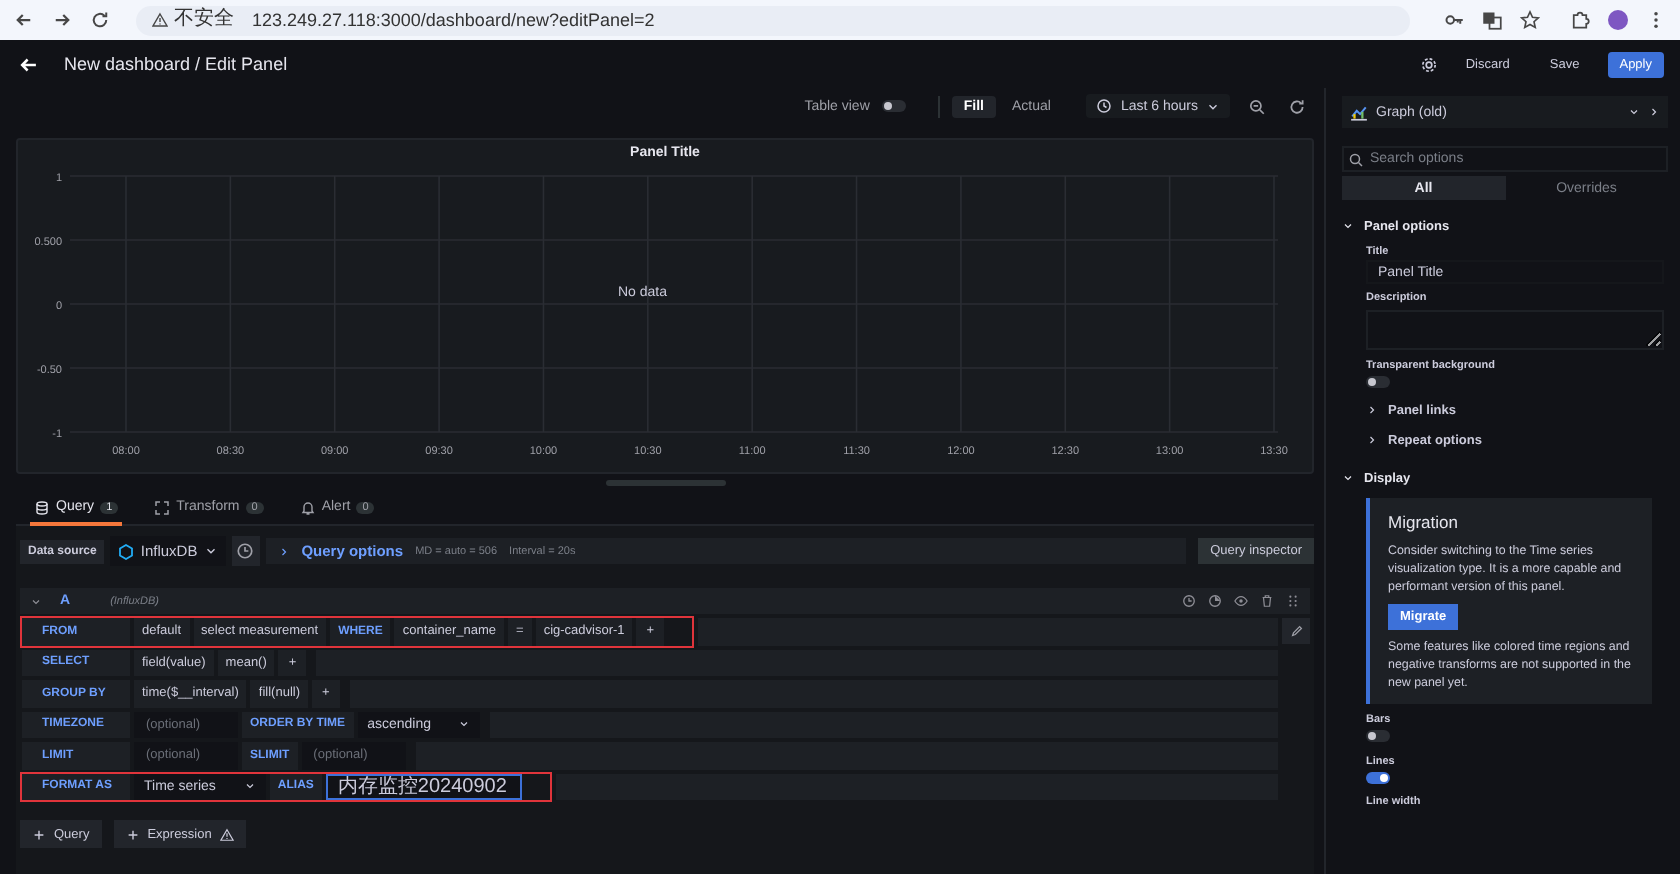  Describe the element at coordinates (1296, 106) in the screenshot. I see `refresh-icon` at that location.